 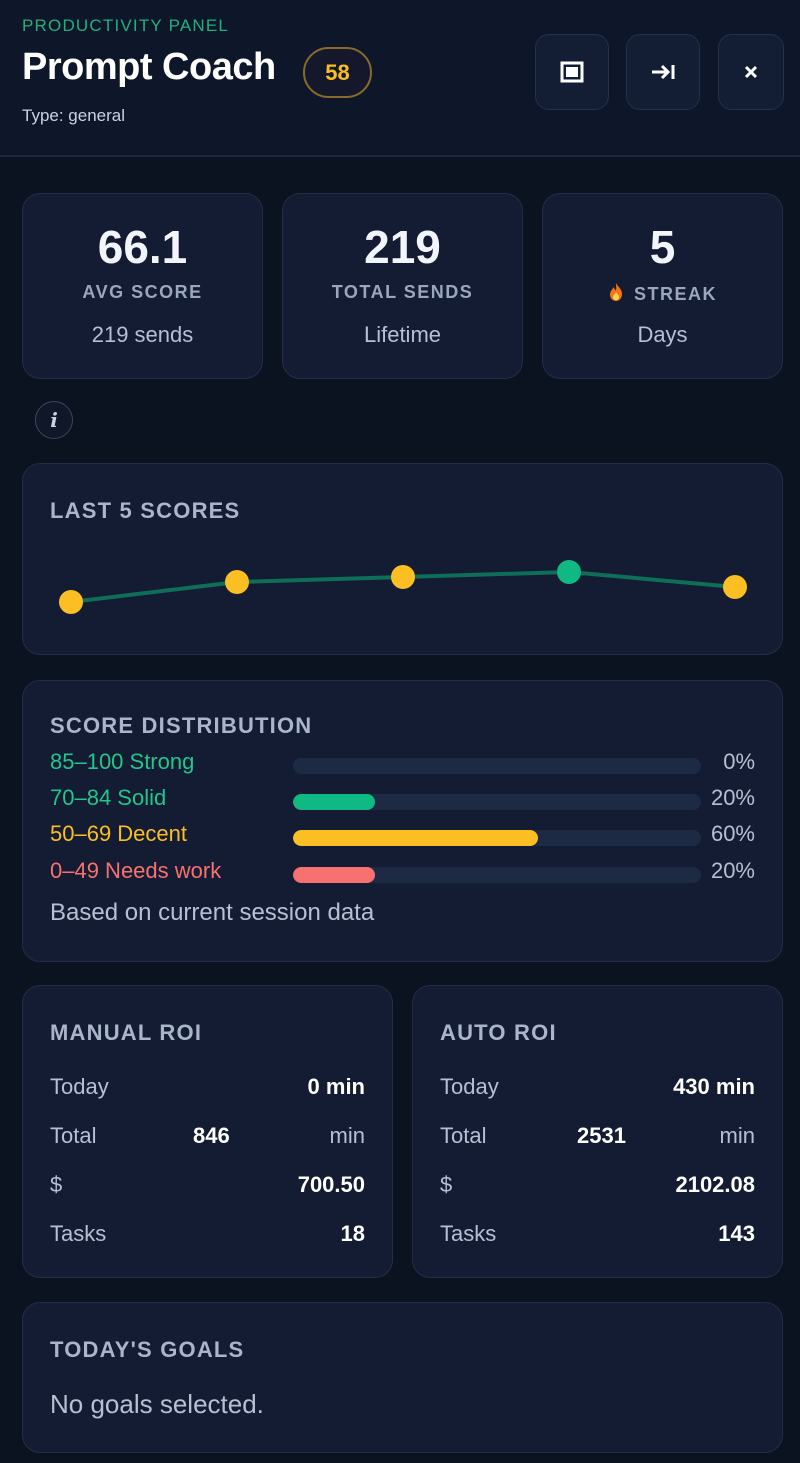 I want to click on auto-roi-tasks-row: Tasks 143, so click(x=597, y=1236).